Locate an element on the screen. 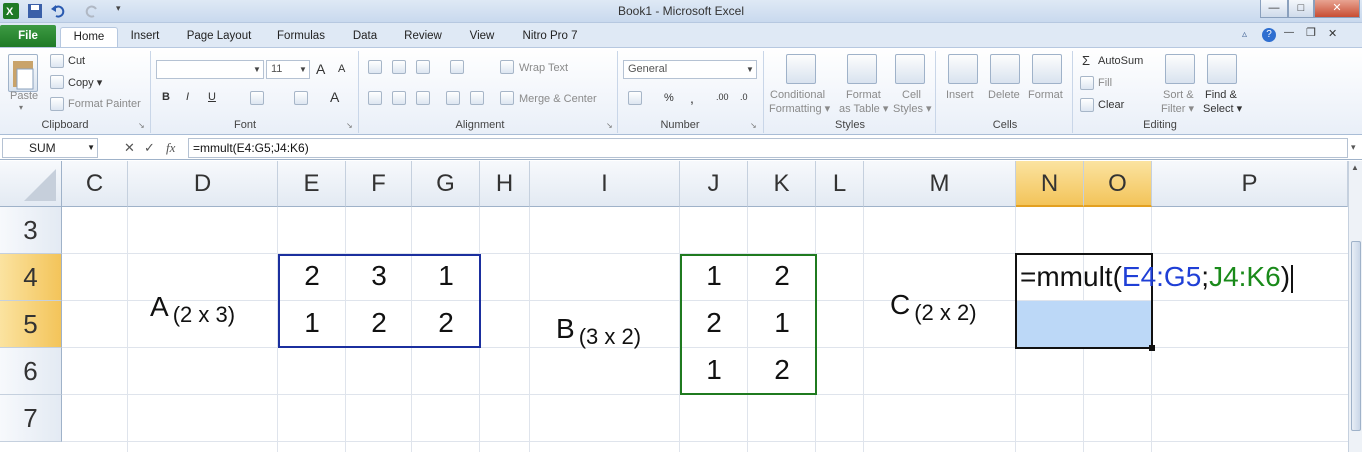 The image size is (1362, 452). cell-k6: 2 is located at coordinates (782, 370).